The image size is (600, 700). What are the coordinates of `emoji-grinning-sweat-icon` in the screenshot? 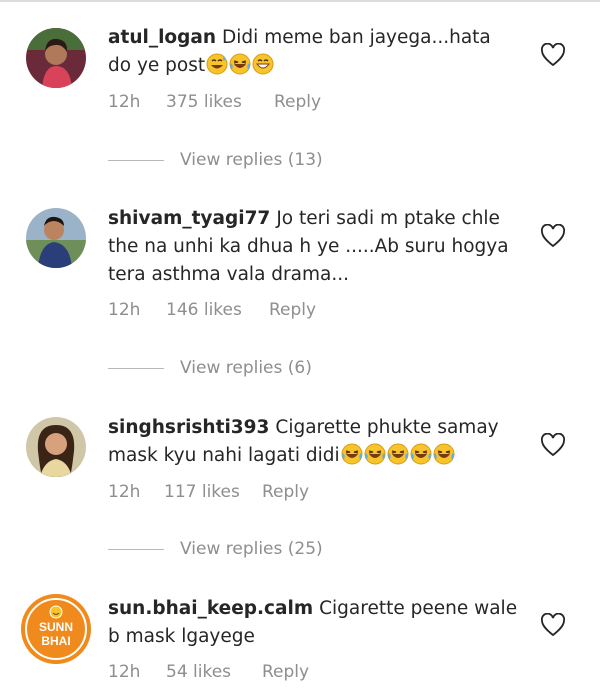 It's located at (216, 64).